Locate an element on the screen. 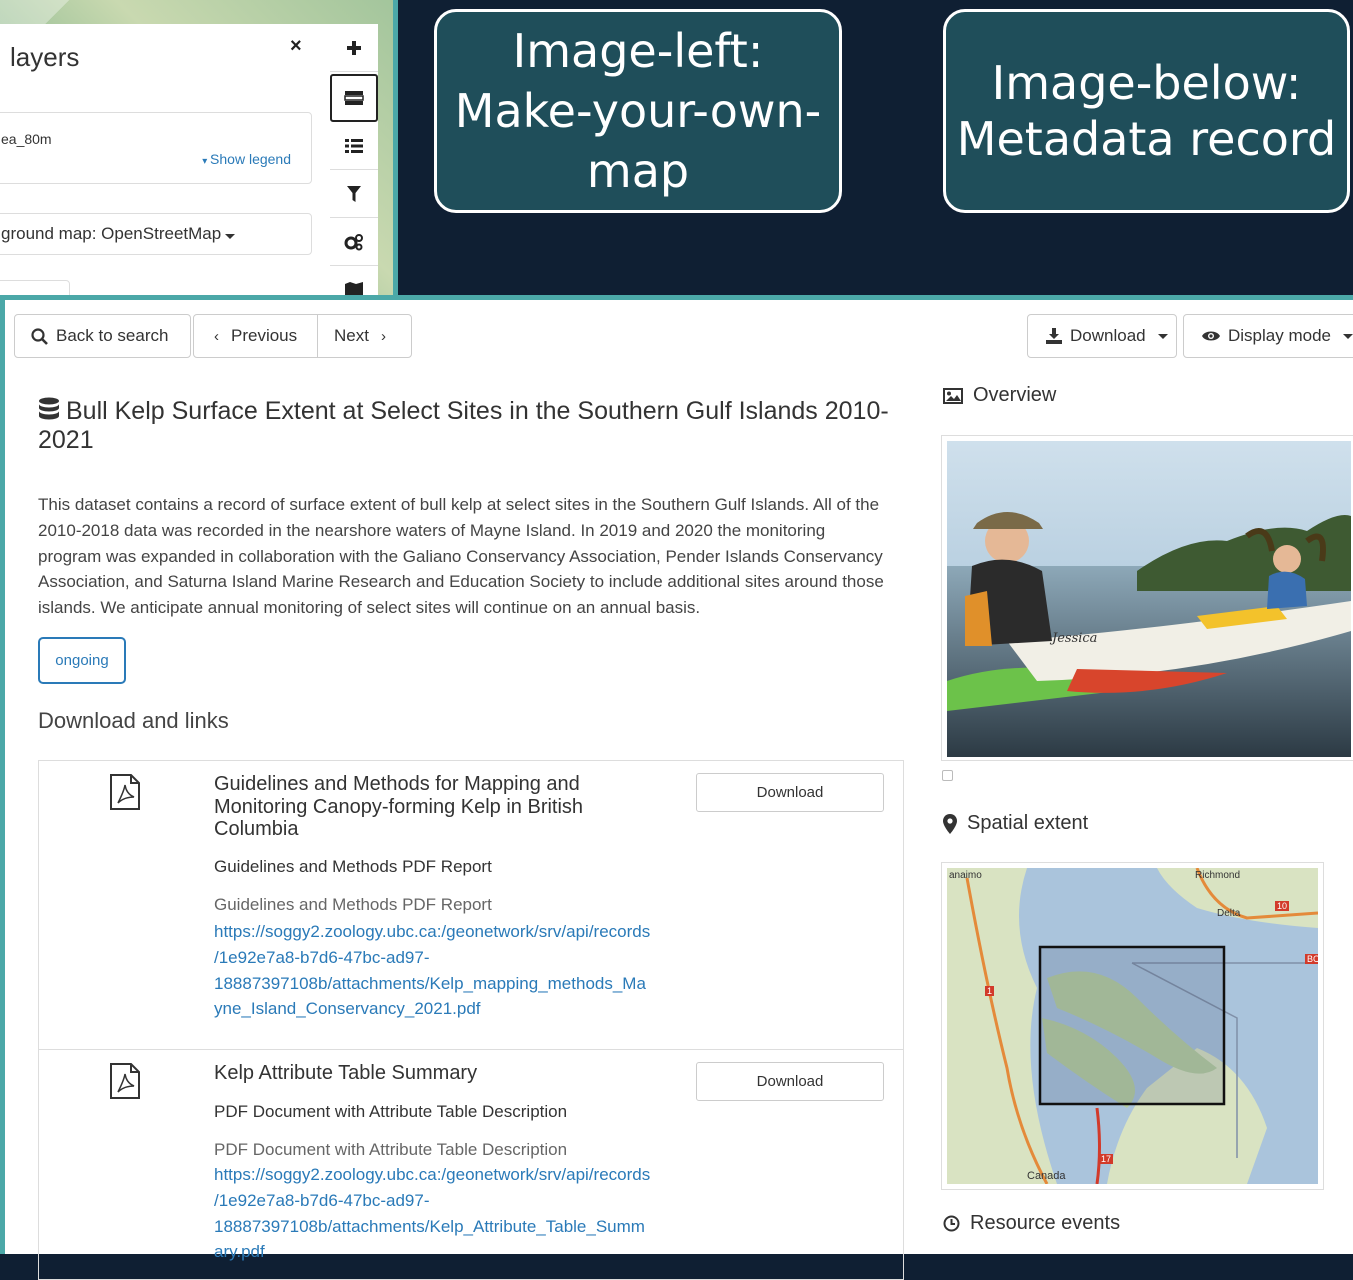 The image size is (1353, 1280). back-to-search-label: Back to search is located at coordinates (112, 335).